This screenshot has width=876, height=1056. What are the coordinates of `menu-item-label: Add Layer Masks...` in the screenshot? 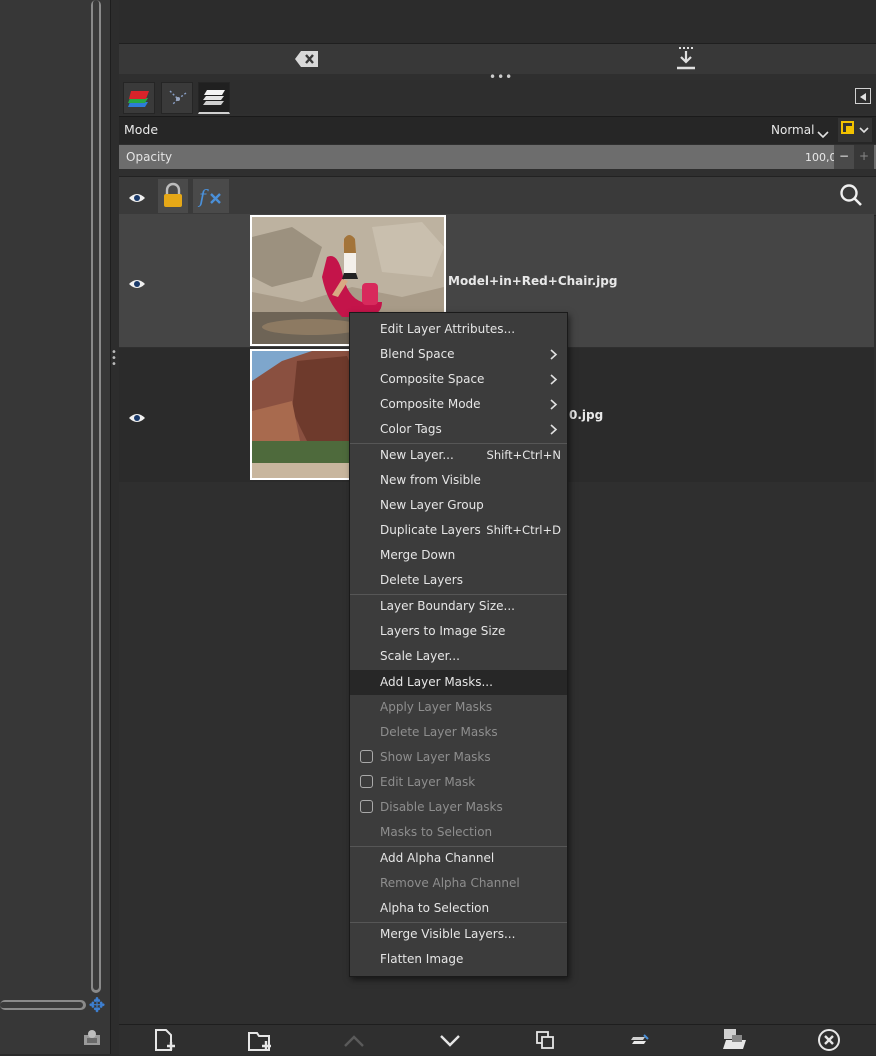 It's located at (436, 682).